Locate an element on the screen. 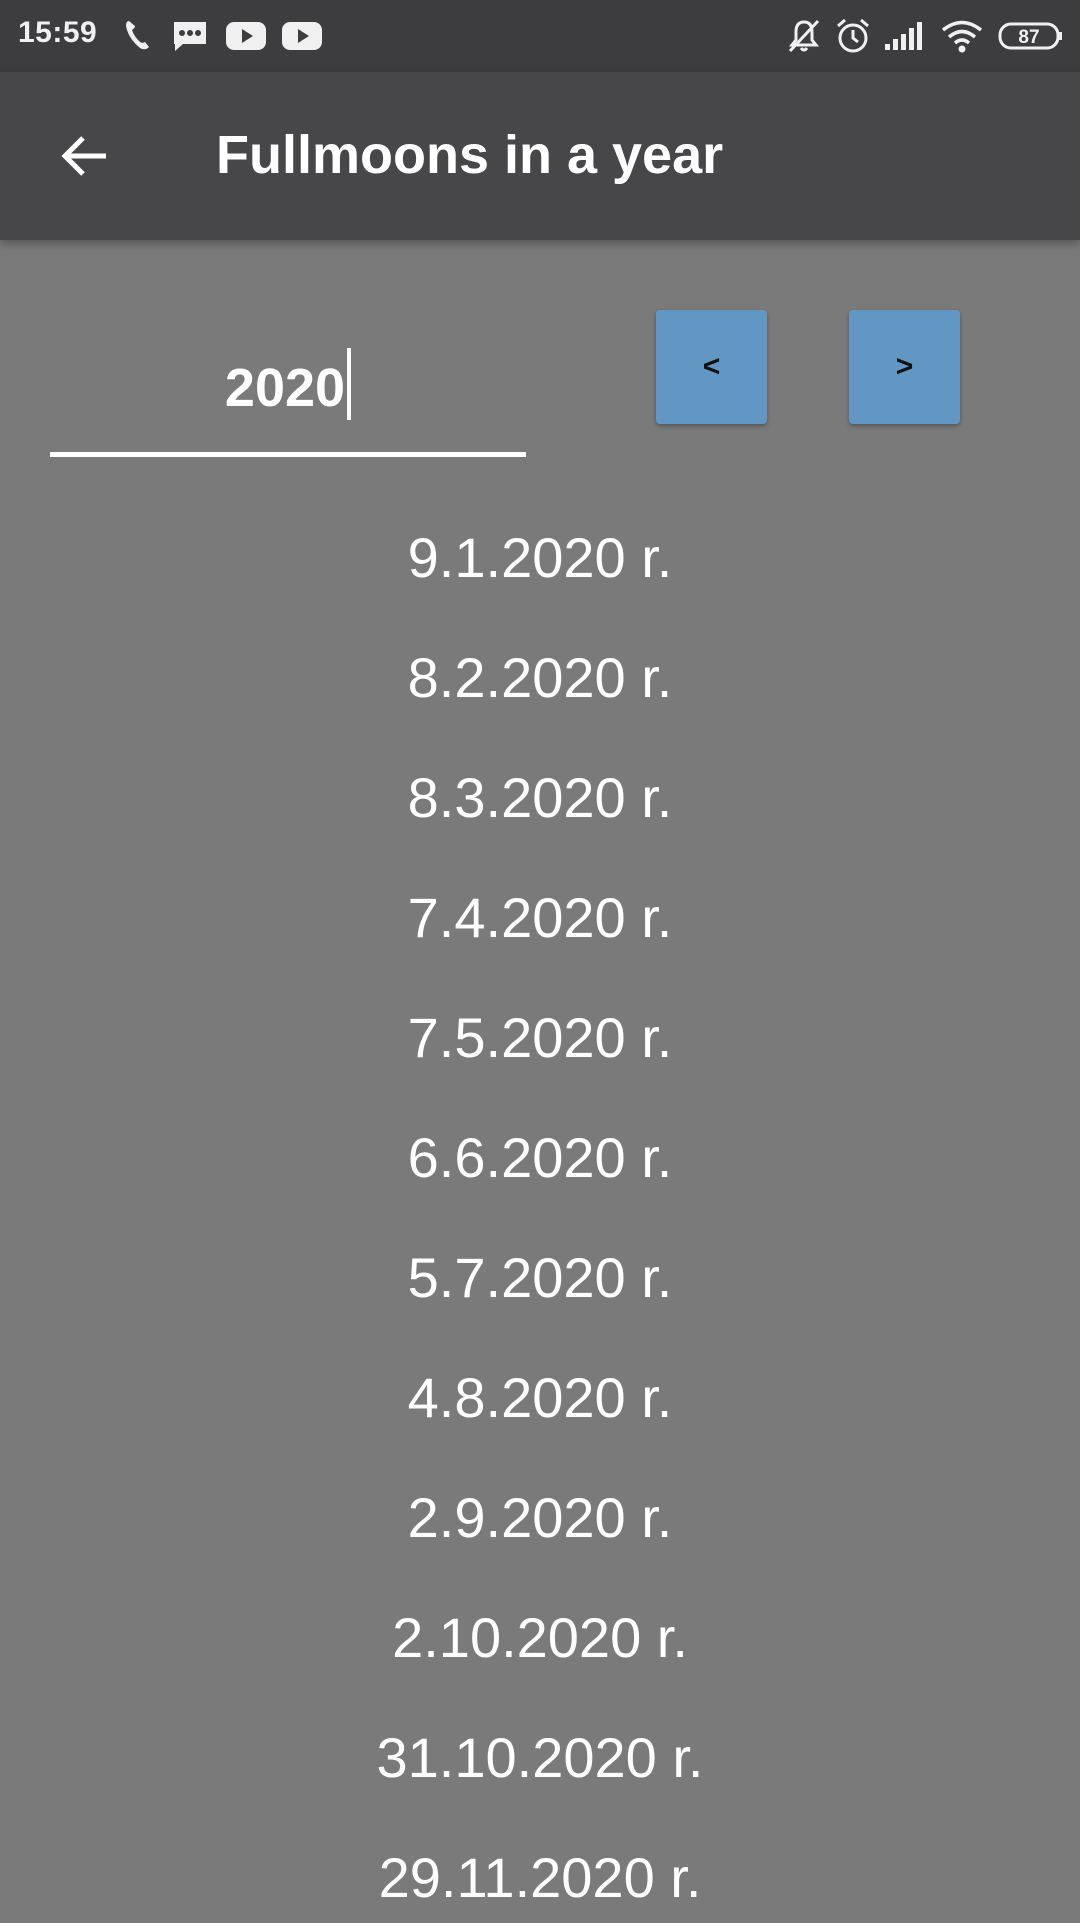  next-year-button: > is located at coordinates (904, 367).